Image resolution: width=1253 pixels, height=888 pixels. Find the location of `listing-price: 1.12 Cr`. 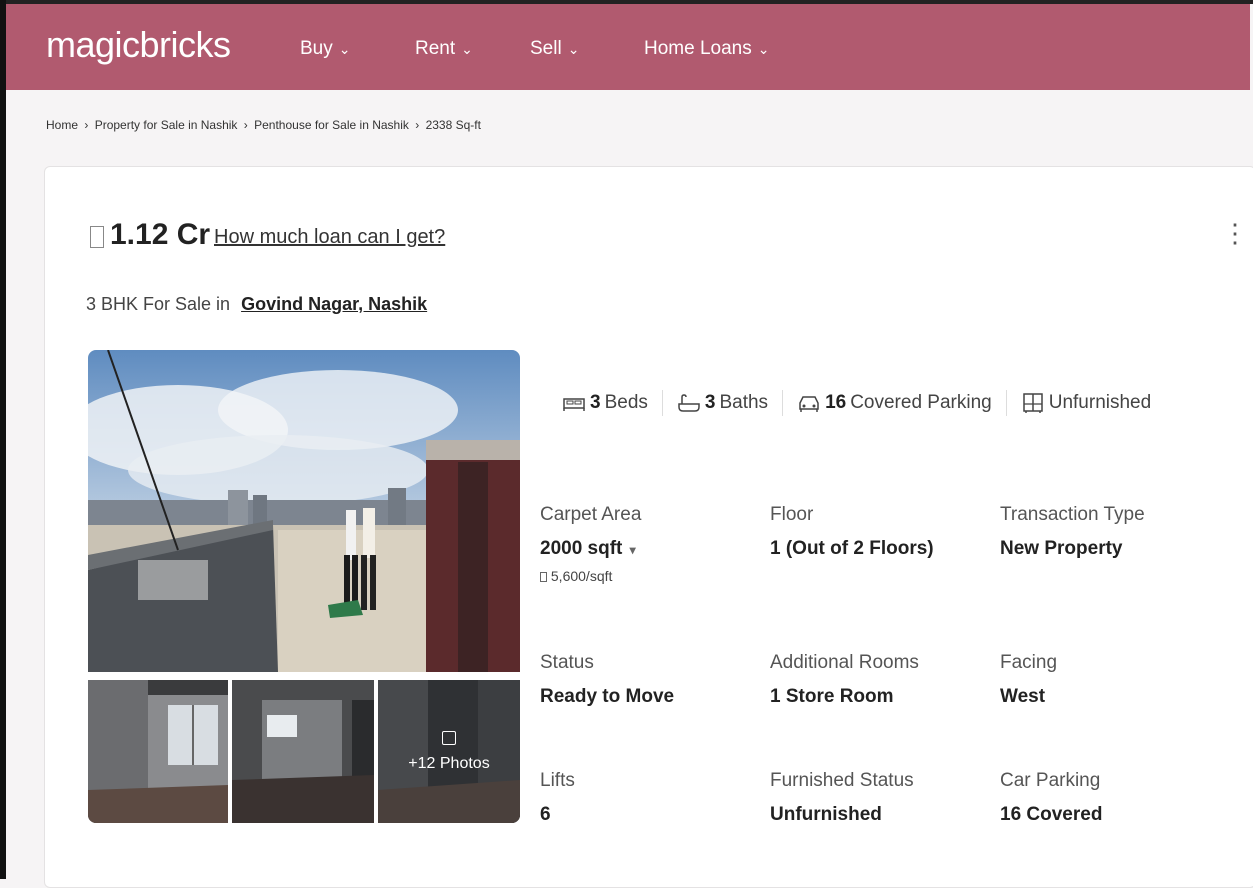

listing-price: 1.12 Cr is located at coordinates (160, 234).